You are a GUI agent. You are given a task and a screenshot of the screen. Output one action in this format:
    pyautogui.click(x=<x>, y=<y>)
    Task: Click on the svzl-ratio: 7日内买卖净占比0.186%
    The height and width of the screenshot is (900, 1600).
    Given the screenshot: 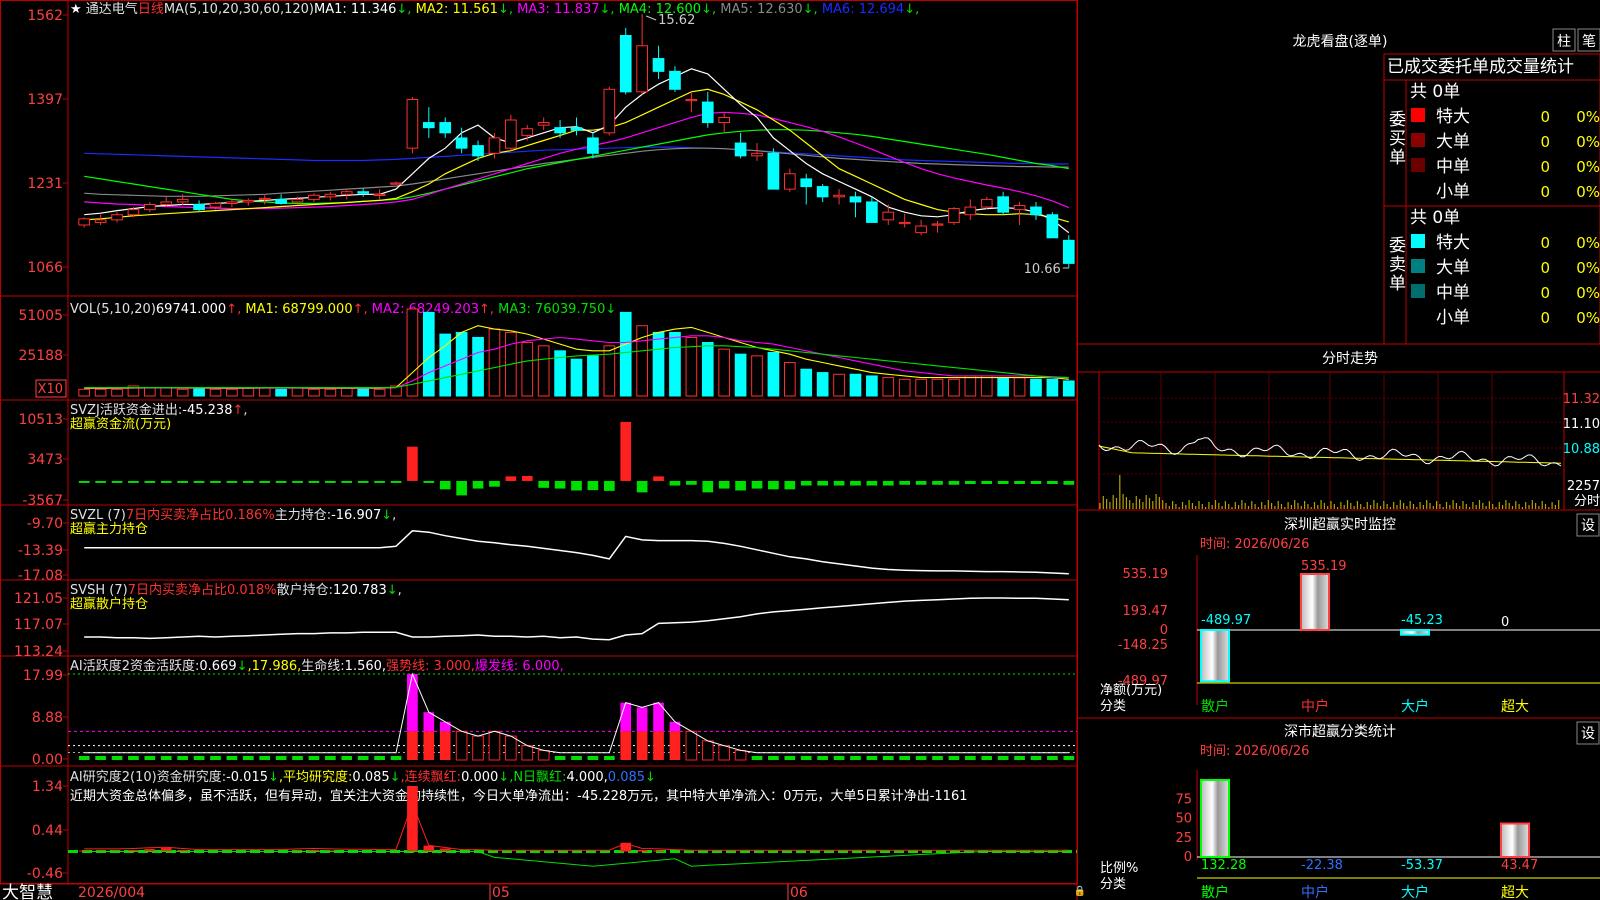 What is the action you would take?
    pyautogui.click(x=200, y=515)
    